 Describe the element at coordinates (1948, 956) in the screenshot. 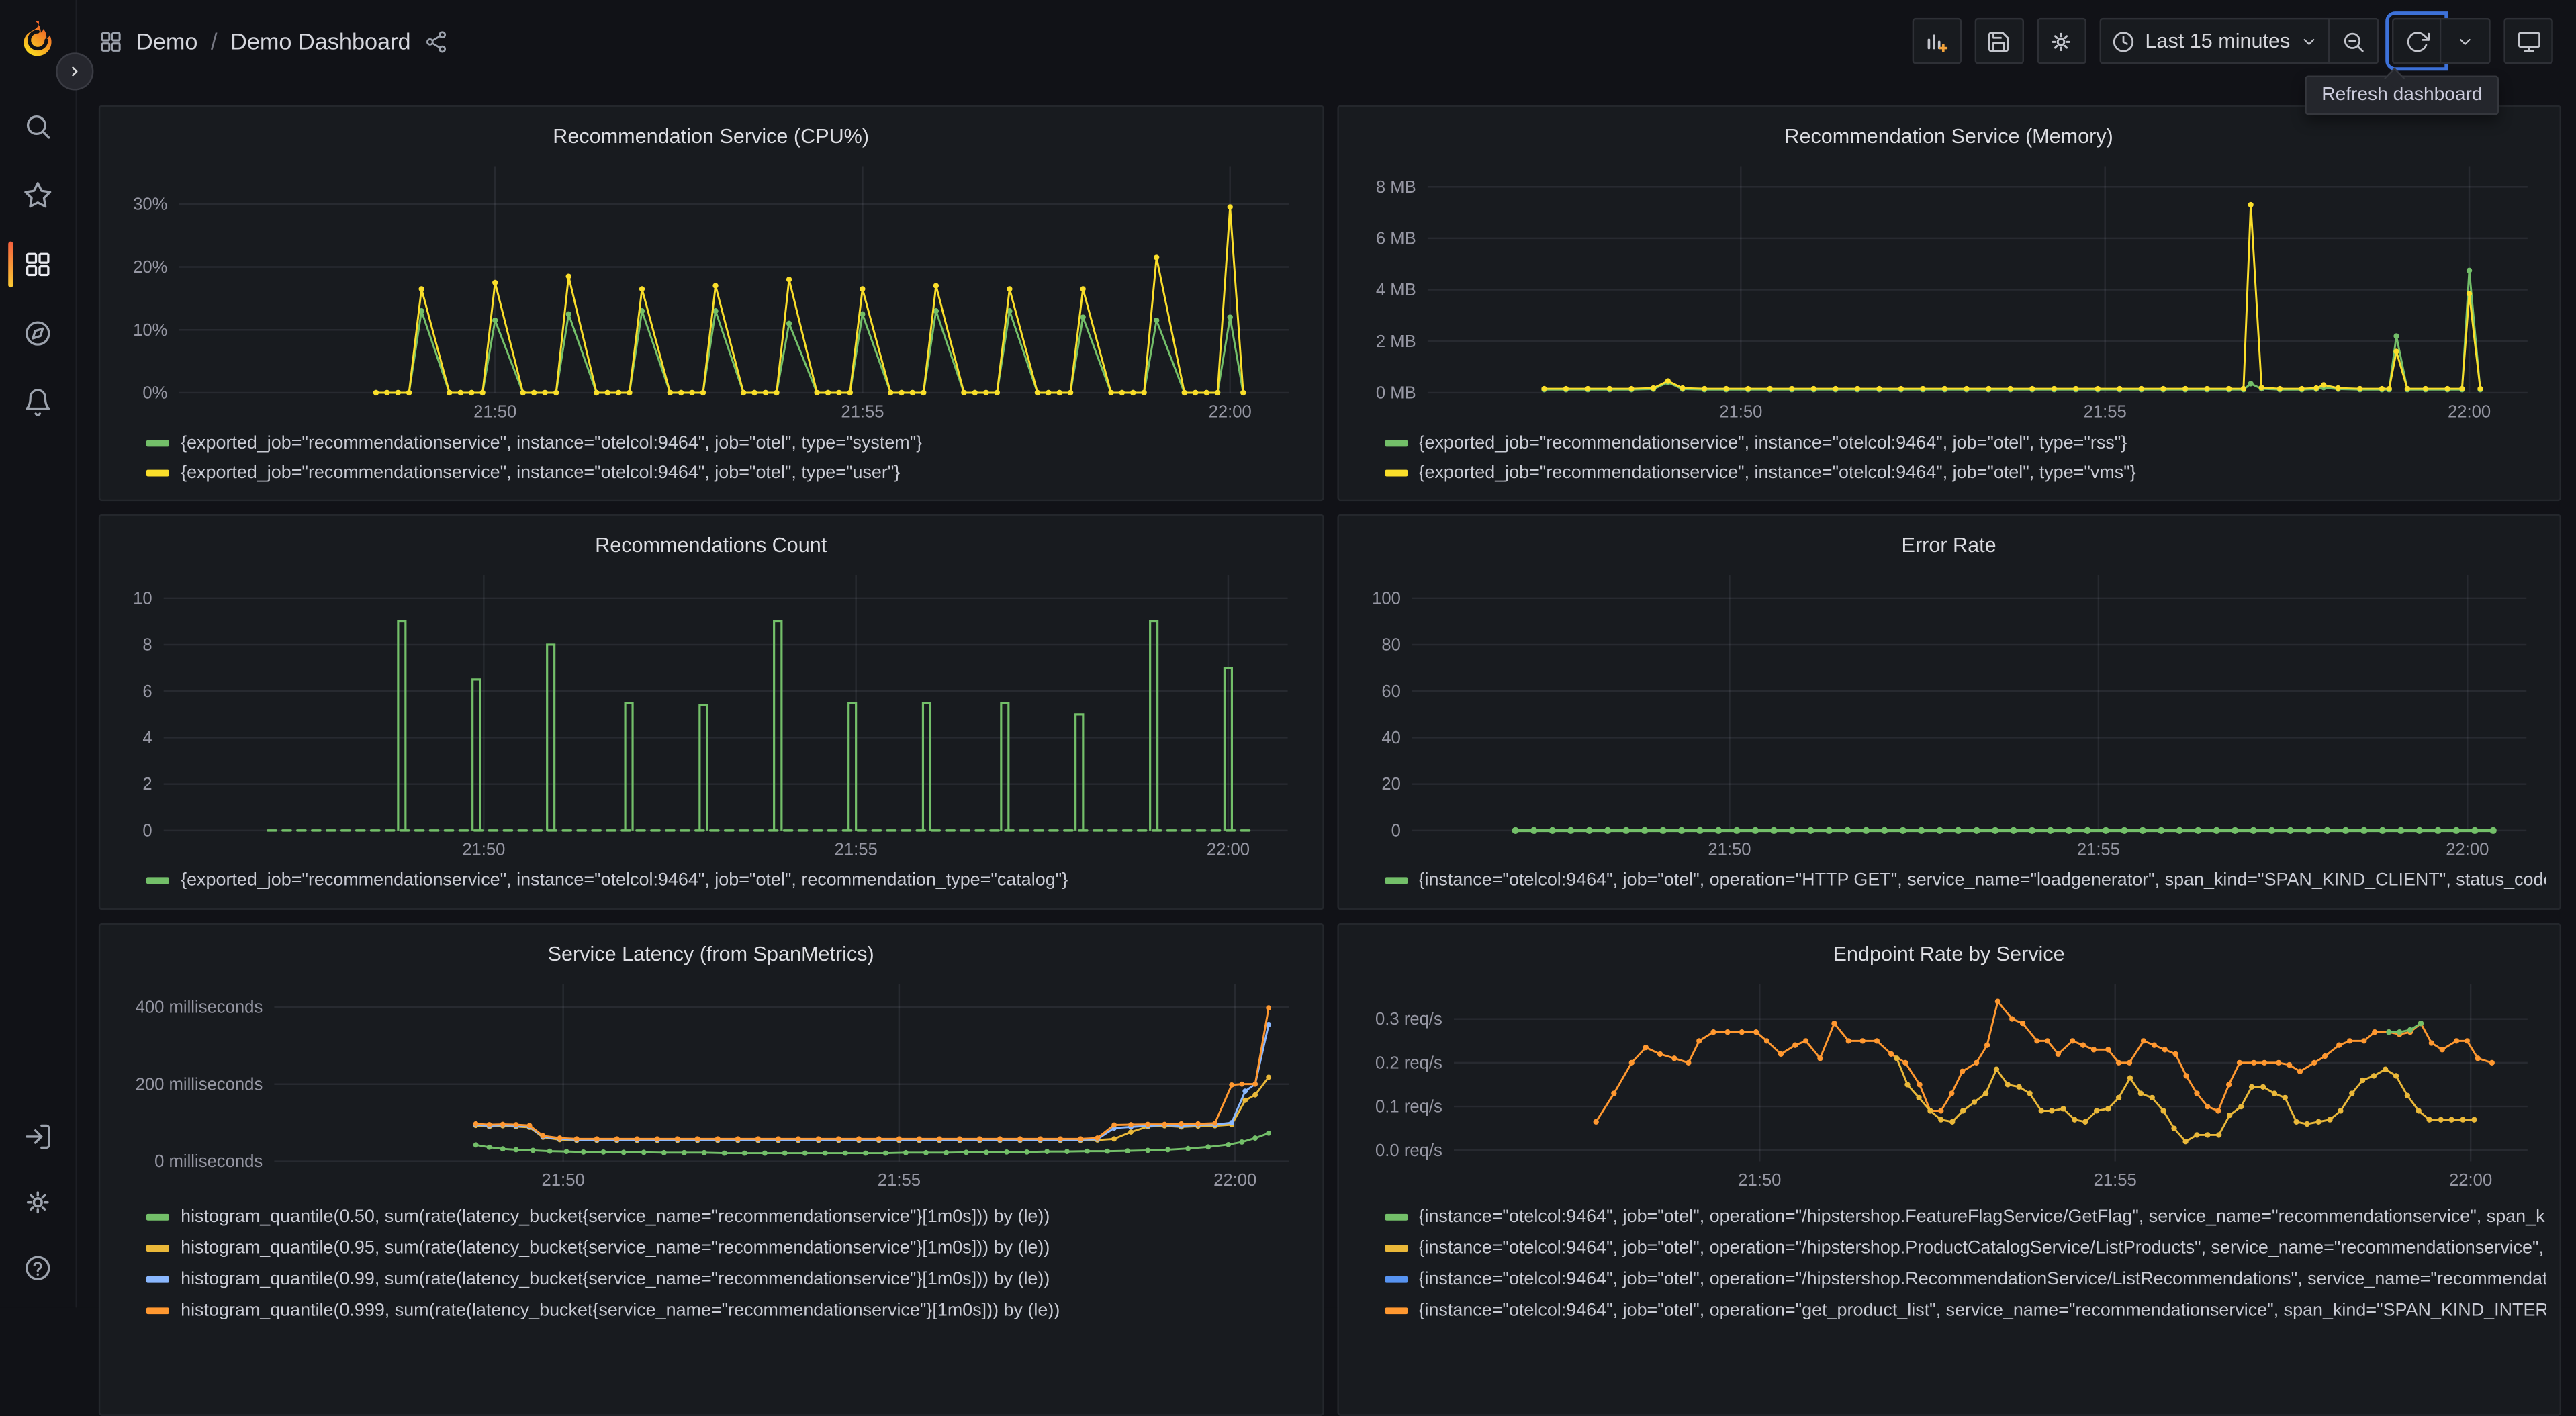

I see `panel-title: Endpoint Rate by Service` at that location.